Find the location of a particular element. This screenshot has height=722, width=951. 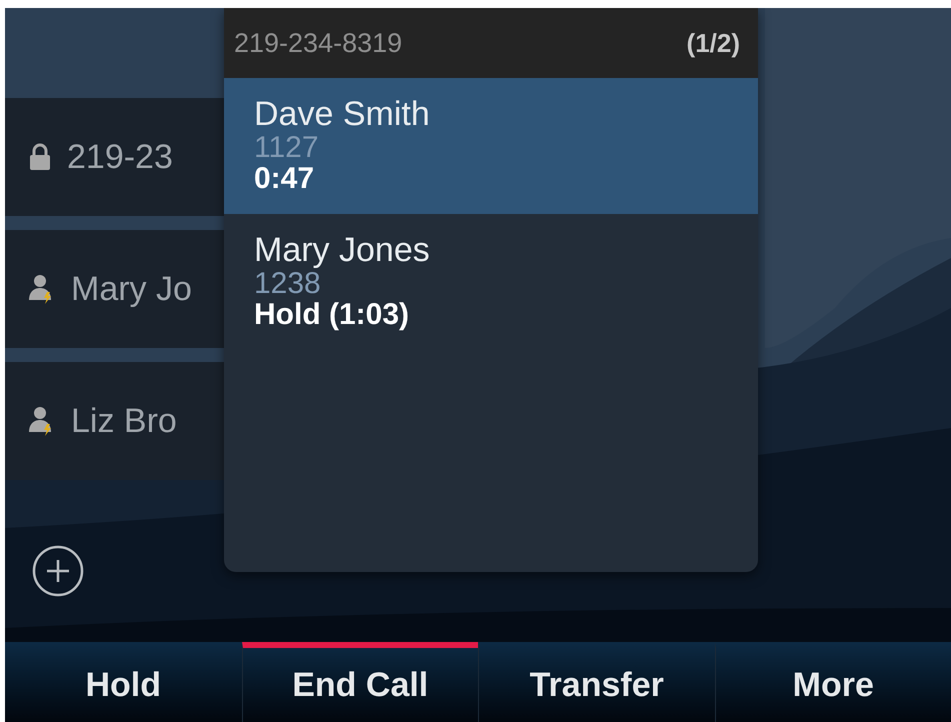

softkey-button: End Call is located at coordinates (360, 682).